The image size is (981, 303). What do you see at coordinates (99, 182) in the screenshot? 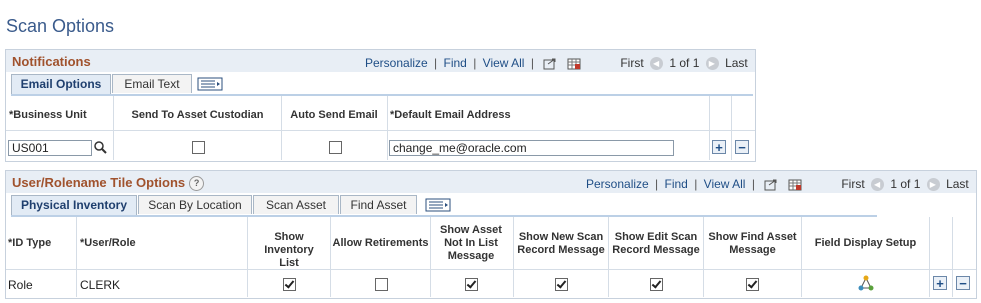
I see `tile-options-title-text: User/Rolename Tile Options` at bounding box center [99, 182].